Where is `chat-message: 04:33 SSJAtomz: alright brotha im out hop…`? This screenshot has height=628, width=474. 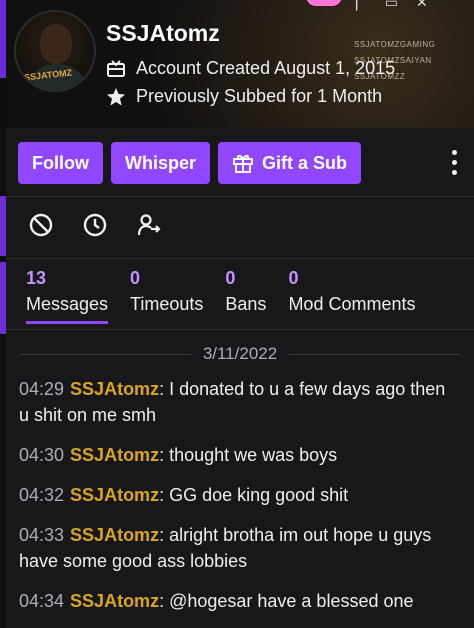
chat-message: 04:33 SSJAtomz: alright brotha im out hop… is located at coordinates (239, 548).